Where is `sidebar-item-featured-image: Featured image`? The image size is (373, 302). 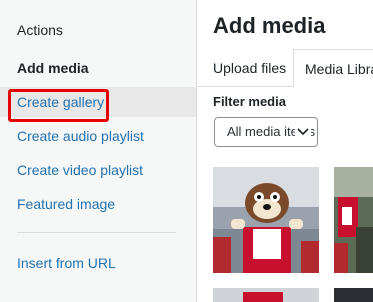
sidebar-item-featured-image: Featured image is located at coordinates (98, 204).